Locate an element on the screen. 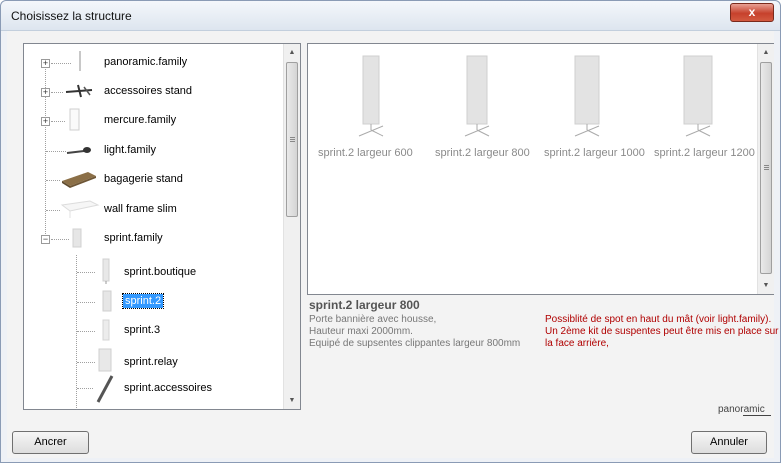  title-bar: Choisissez la structure x is located at coordinates (390, 16).